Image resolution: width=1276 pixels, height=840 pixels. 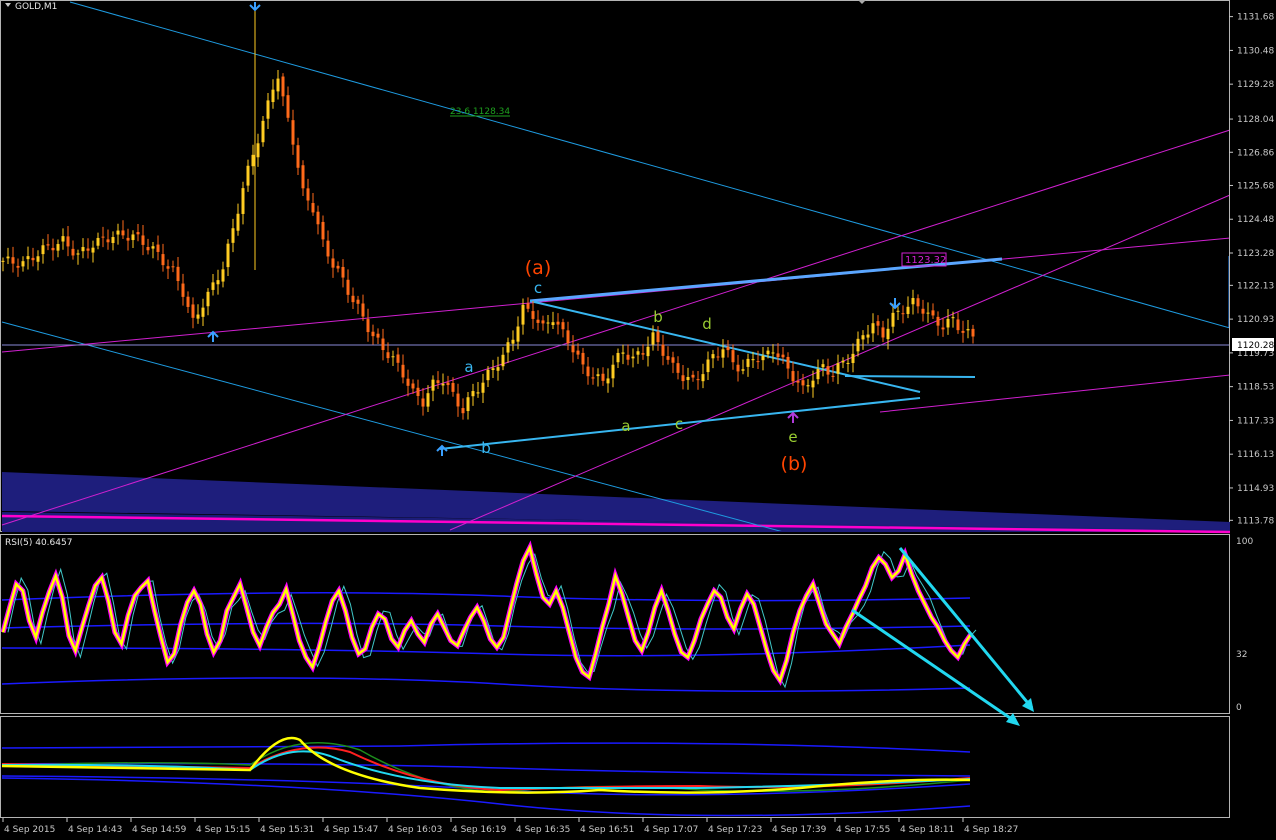 I want to click on support-line, so click(x=910, y=376).